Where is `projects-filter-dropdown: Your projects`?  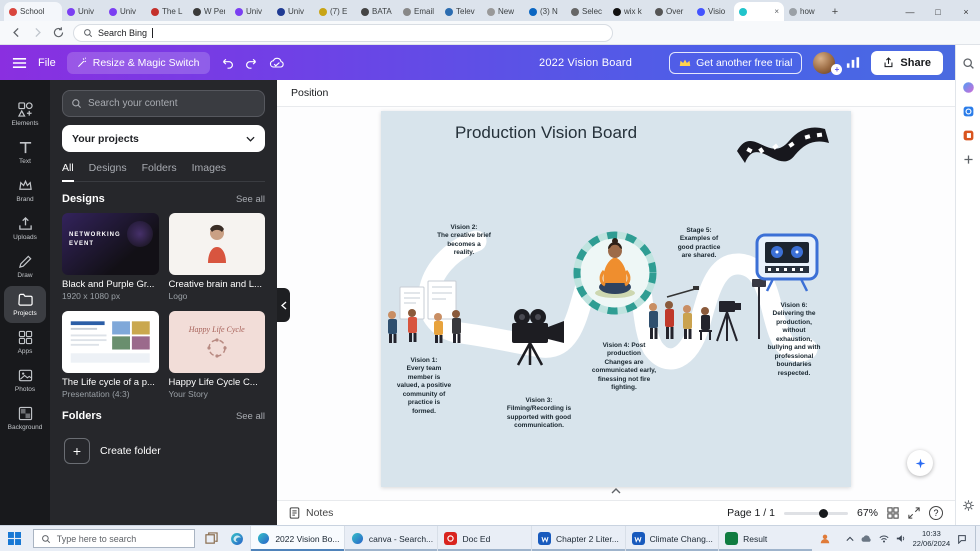 projects-filter-dropdown: Your projects is located at coordinates (163, 138).